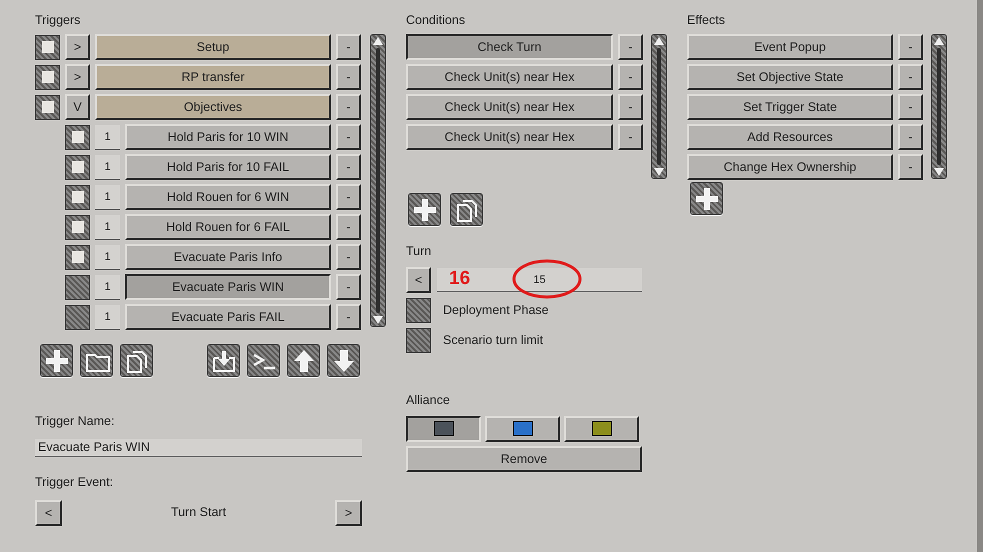  Describe the element at coordinates (223, 360) in the screenshot. I see `import-icon` at that location.